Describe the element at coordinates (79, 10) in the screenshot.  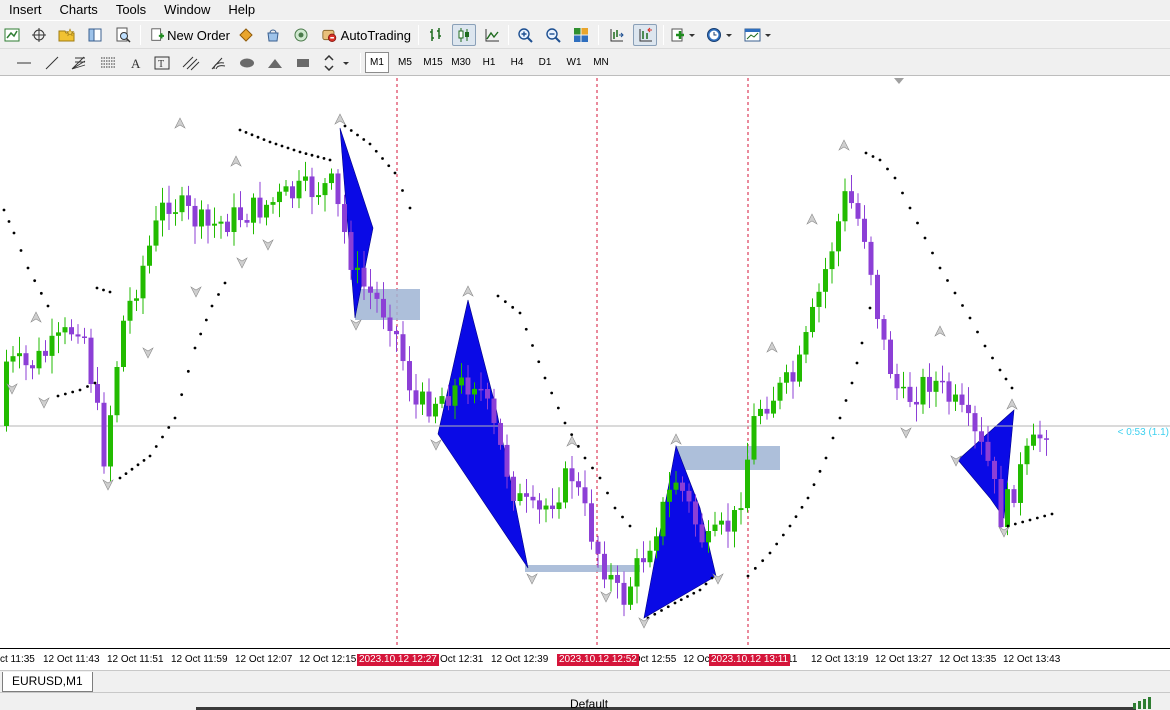
I see `menu-charts: Charts` at that location.